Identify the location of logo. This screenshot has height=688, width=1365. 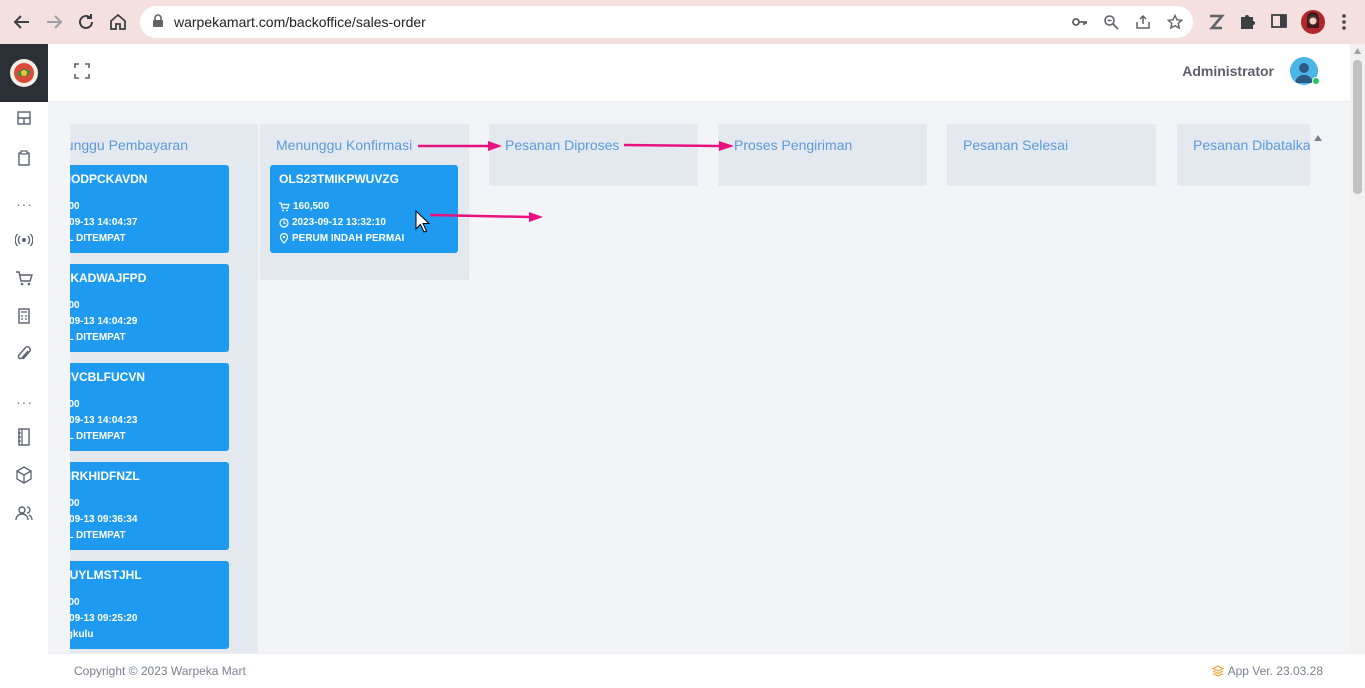
(24, 73).